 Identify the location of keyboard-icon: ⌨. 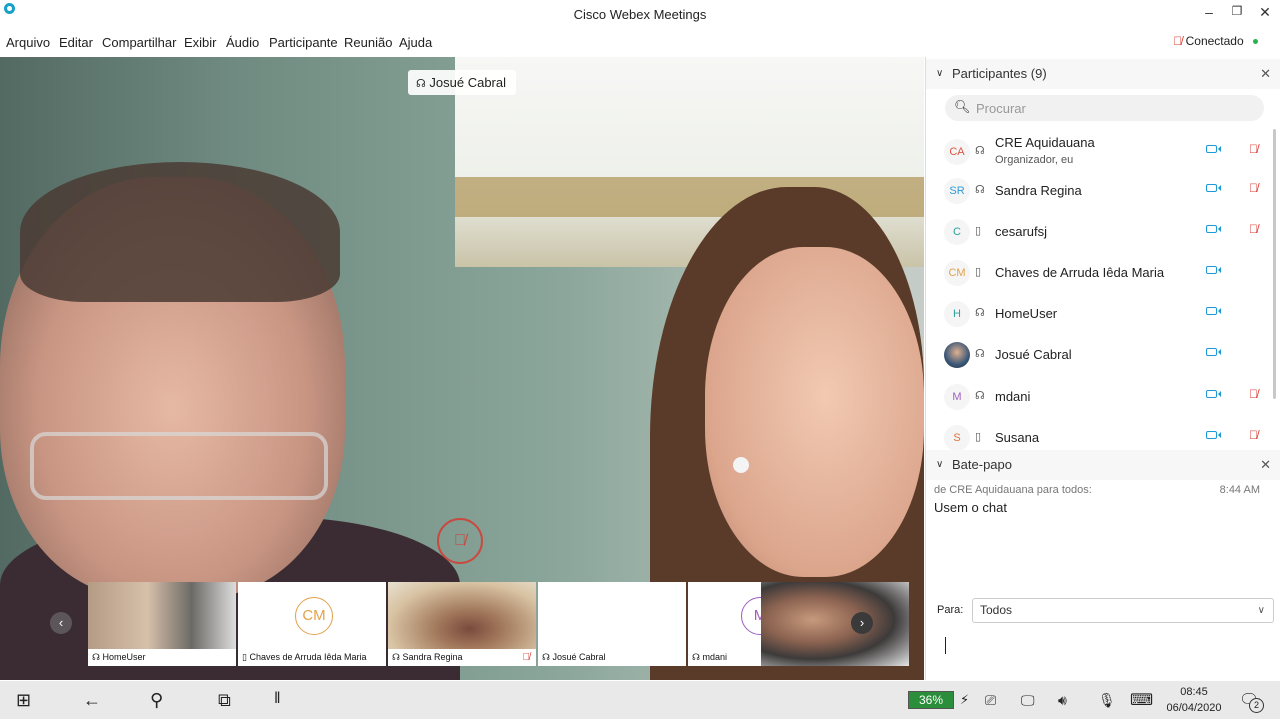
(1141, 700).